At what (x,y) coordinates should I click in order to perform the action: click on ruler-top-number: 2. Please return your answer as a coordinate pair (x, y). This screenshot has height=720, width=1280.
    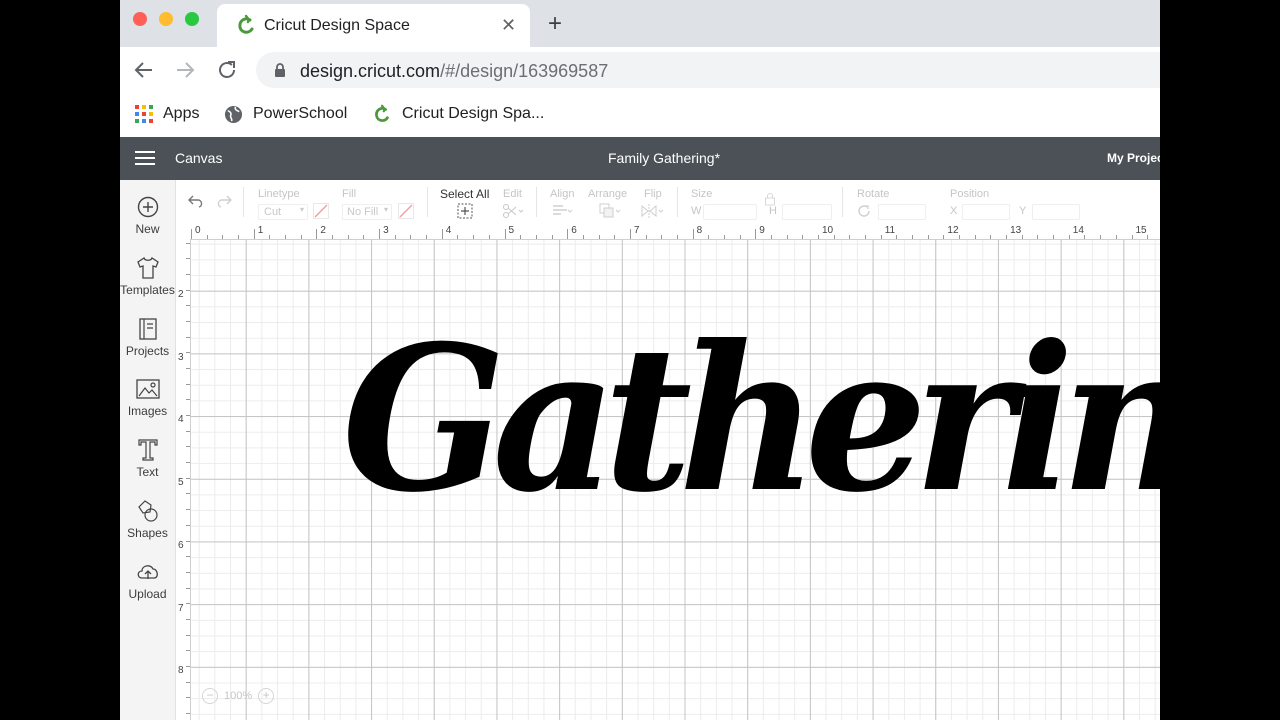
    Looking at the image, I should click on (323, 230).